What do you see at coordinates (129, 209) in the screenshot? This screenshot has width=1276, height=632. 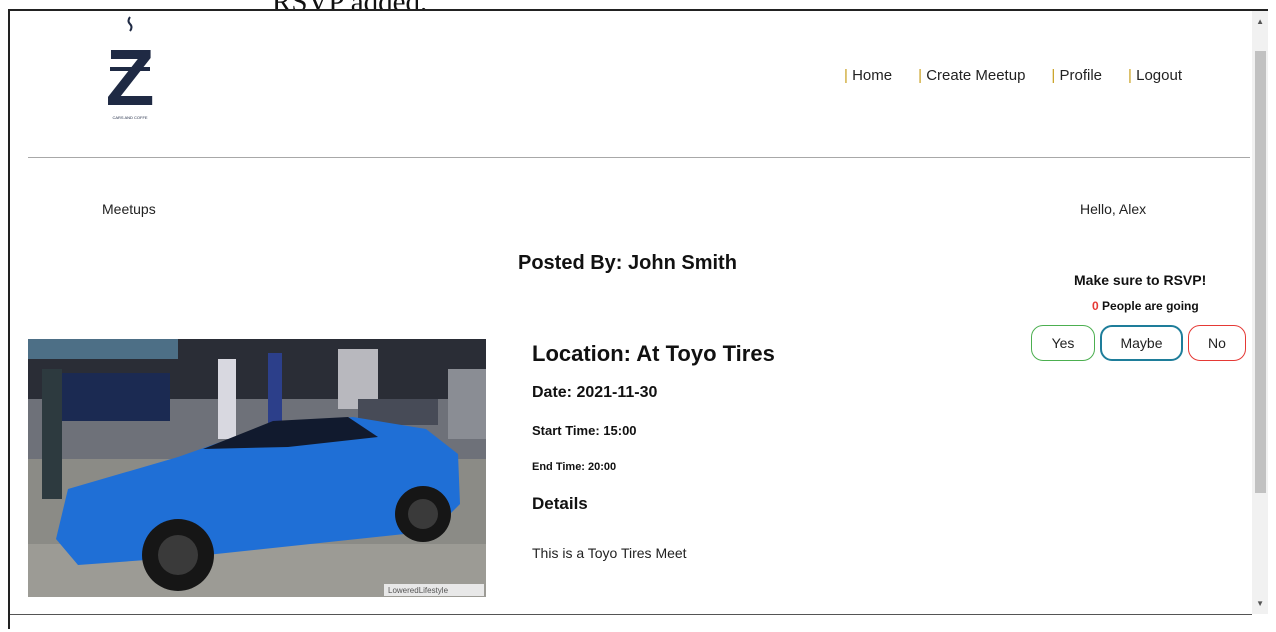 I see `section-label: Meetups` at bounding box center [129, 209].